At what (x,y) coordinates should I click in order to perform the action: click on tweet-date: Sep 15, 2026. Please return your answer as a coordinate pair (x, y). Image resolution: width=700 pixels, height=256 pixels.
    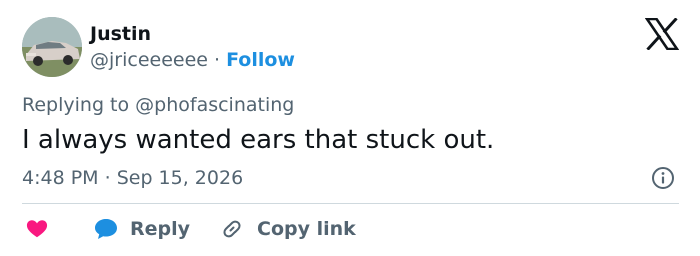
    Looking at the image, I should click on (180, 178).